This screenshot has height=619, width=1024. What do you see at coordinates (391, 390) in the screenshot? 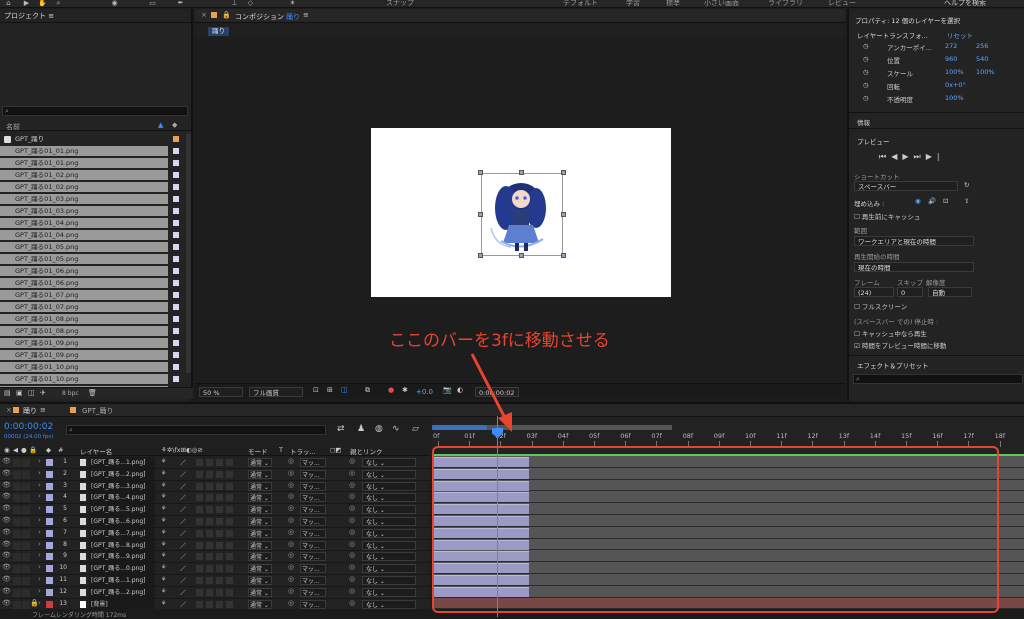
I see `color-channel-icon: ●` at bounding box center [391, 390].